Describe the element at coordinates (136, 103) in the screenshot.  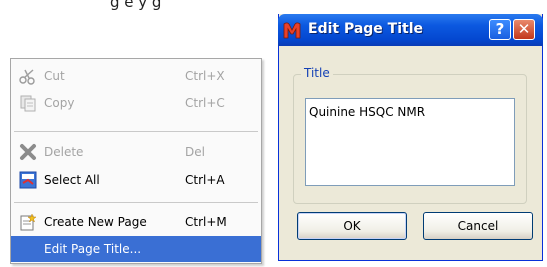
I see `menu-item-copy: Copy Ctrl+C` at that location.